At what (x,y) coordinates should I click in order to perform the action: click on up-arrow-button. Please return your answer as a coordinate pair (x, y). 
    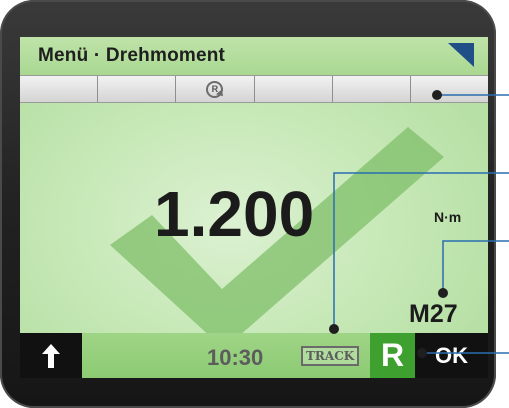
    Looking at the image, I should click on (51, 355).